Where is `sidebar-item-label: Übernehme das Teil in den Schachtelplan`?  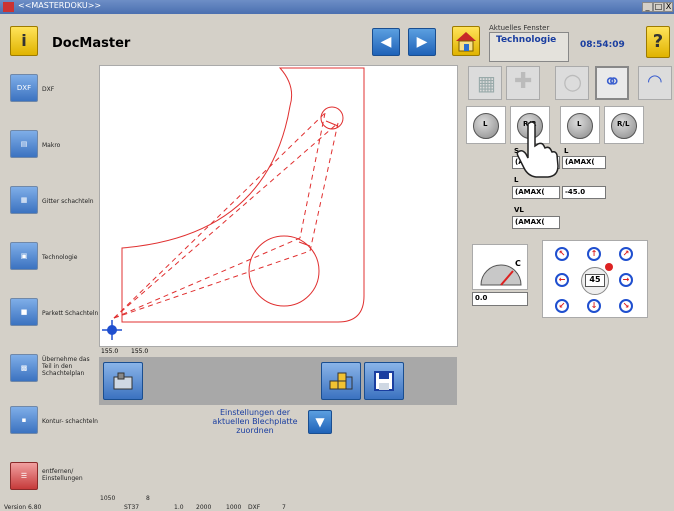
sidebar-item-label: Übernehme das Teil in den Schachtelplan is located at coordinates (66, 366).